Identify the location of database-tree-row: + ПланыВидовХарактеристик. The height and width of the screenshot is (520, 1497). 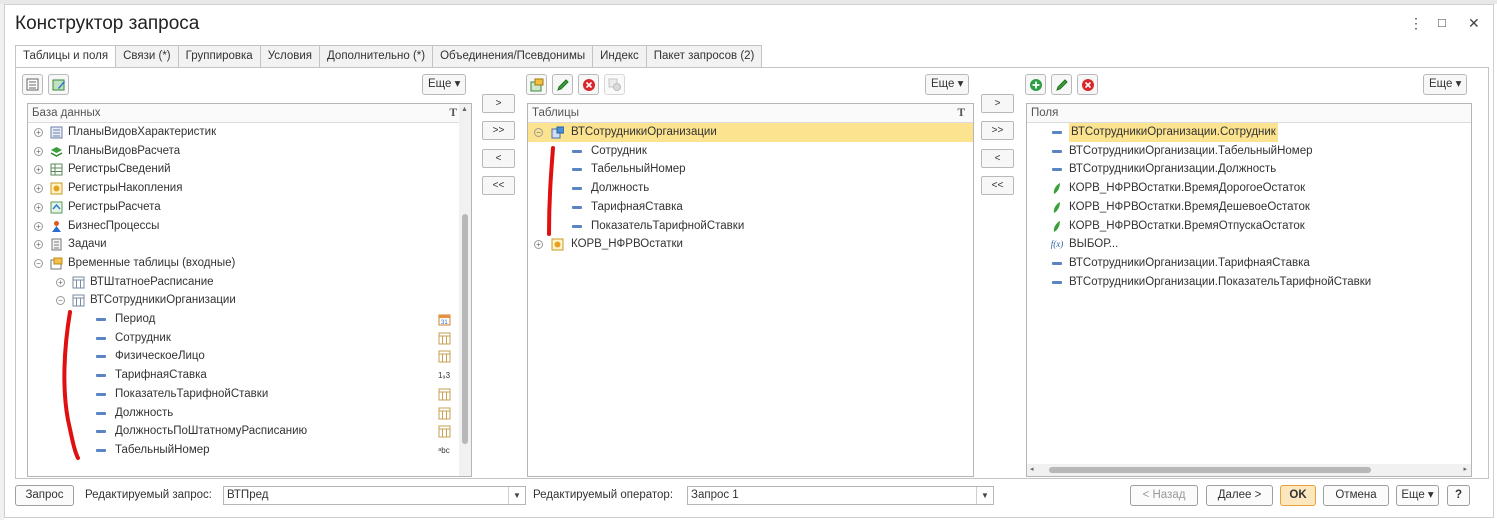
(249, 132).